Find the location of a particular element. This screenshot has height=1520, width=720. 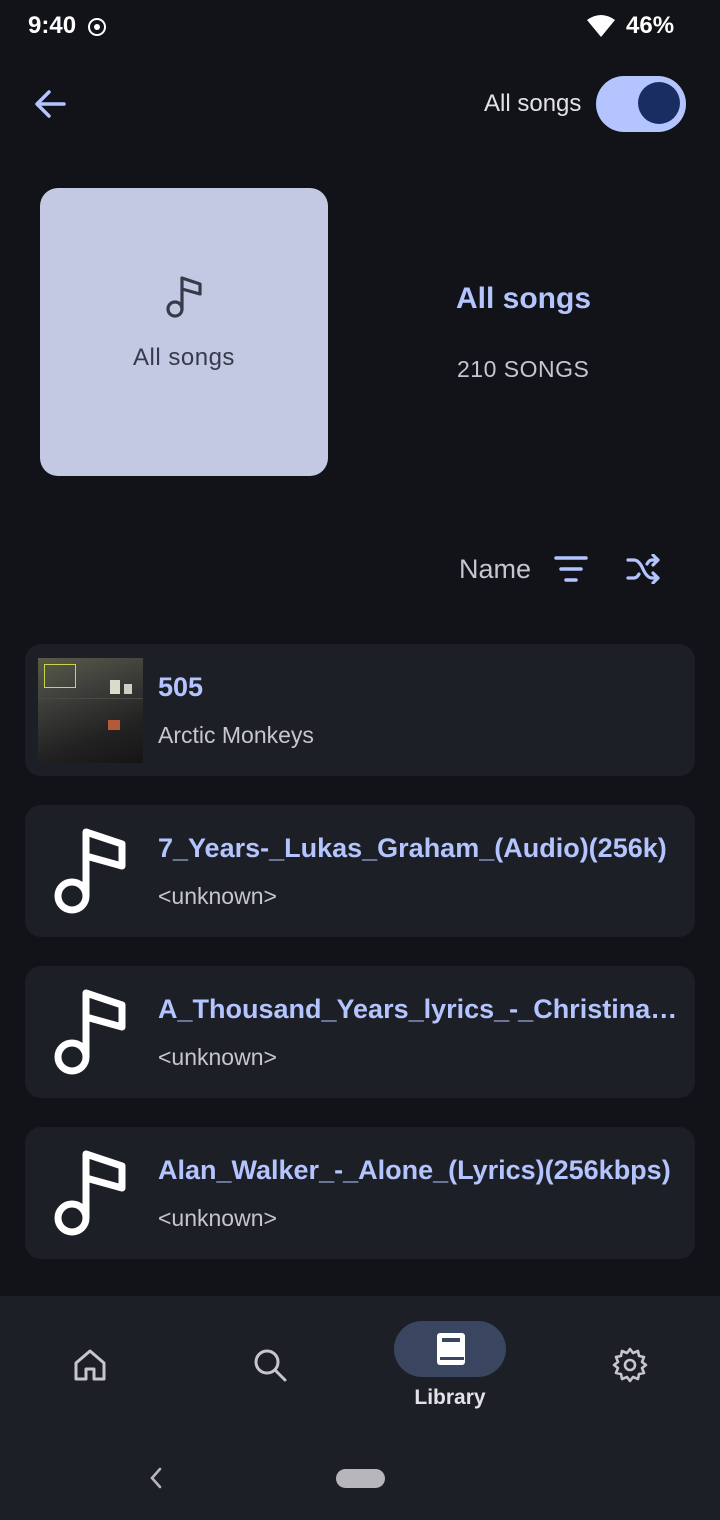

playlist-title: All songs is located at coordinates (524, 298).